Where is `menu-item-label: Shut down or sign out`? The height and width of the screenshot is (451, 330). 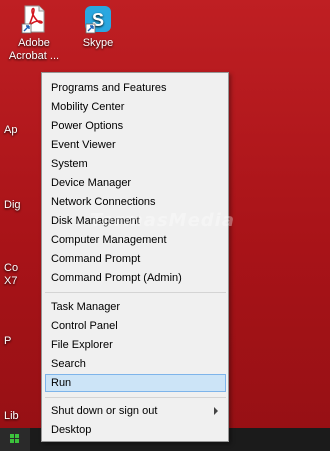 menu-item-label: Shut down or sign out is located at coordinates (104, 411).